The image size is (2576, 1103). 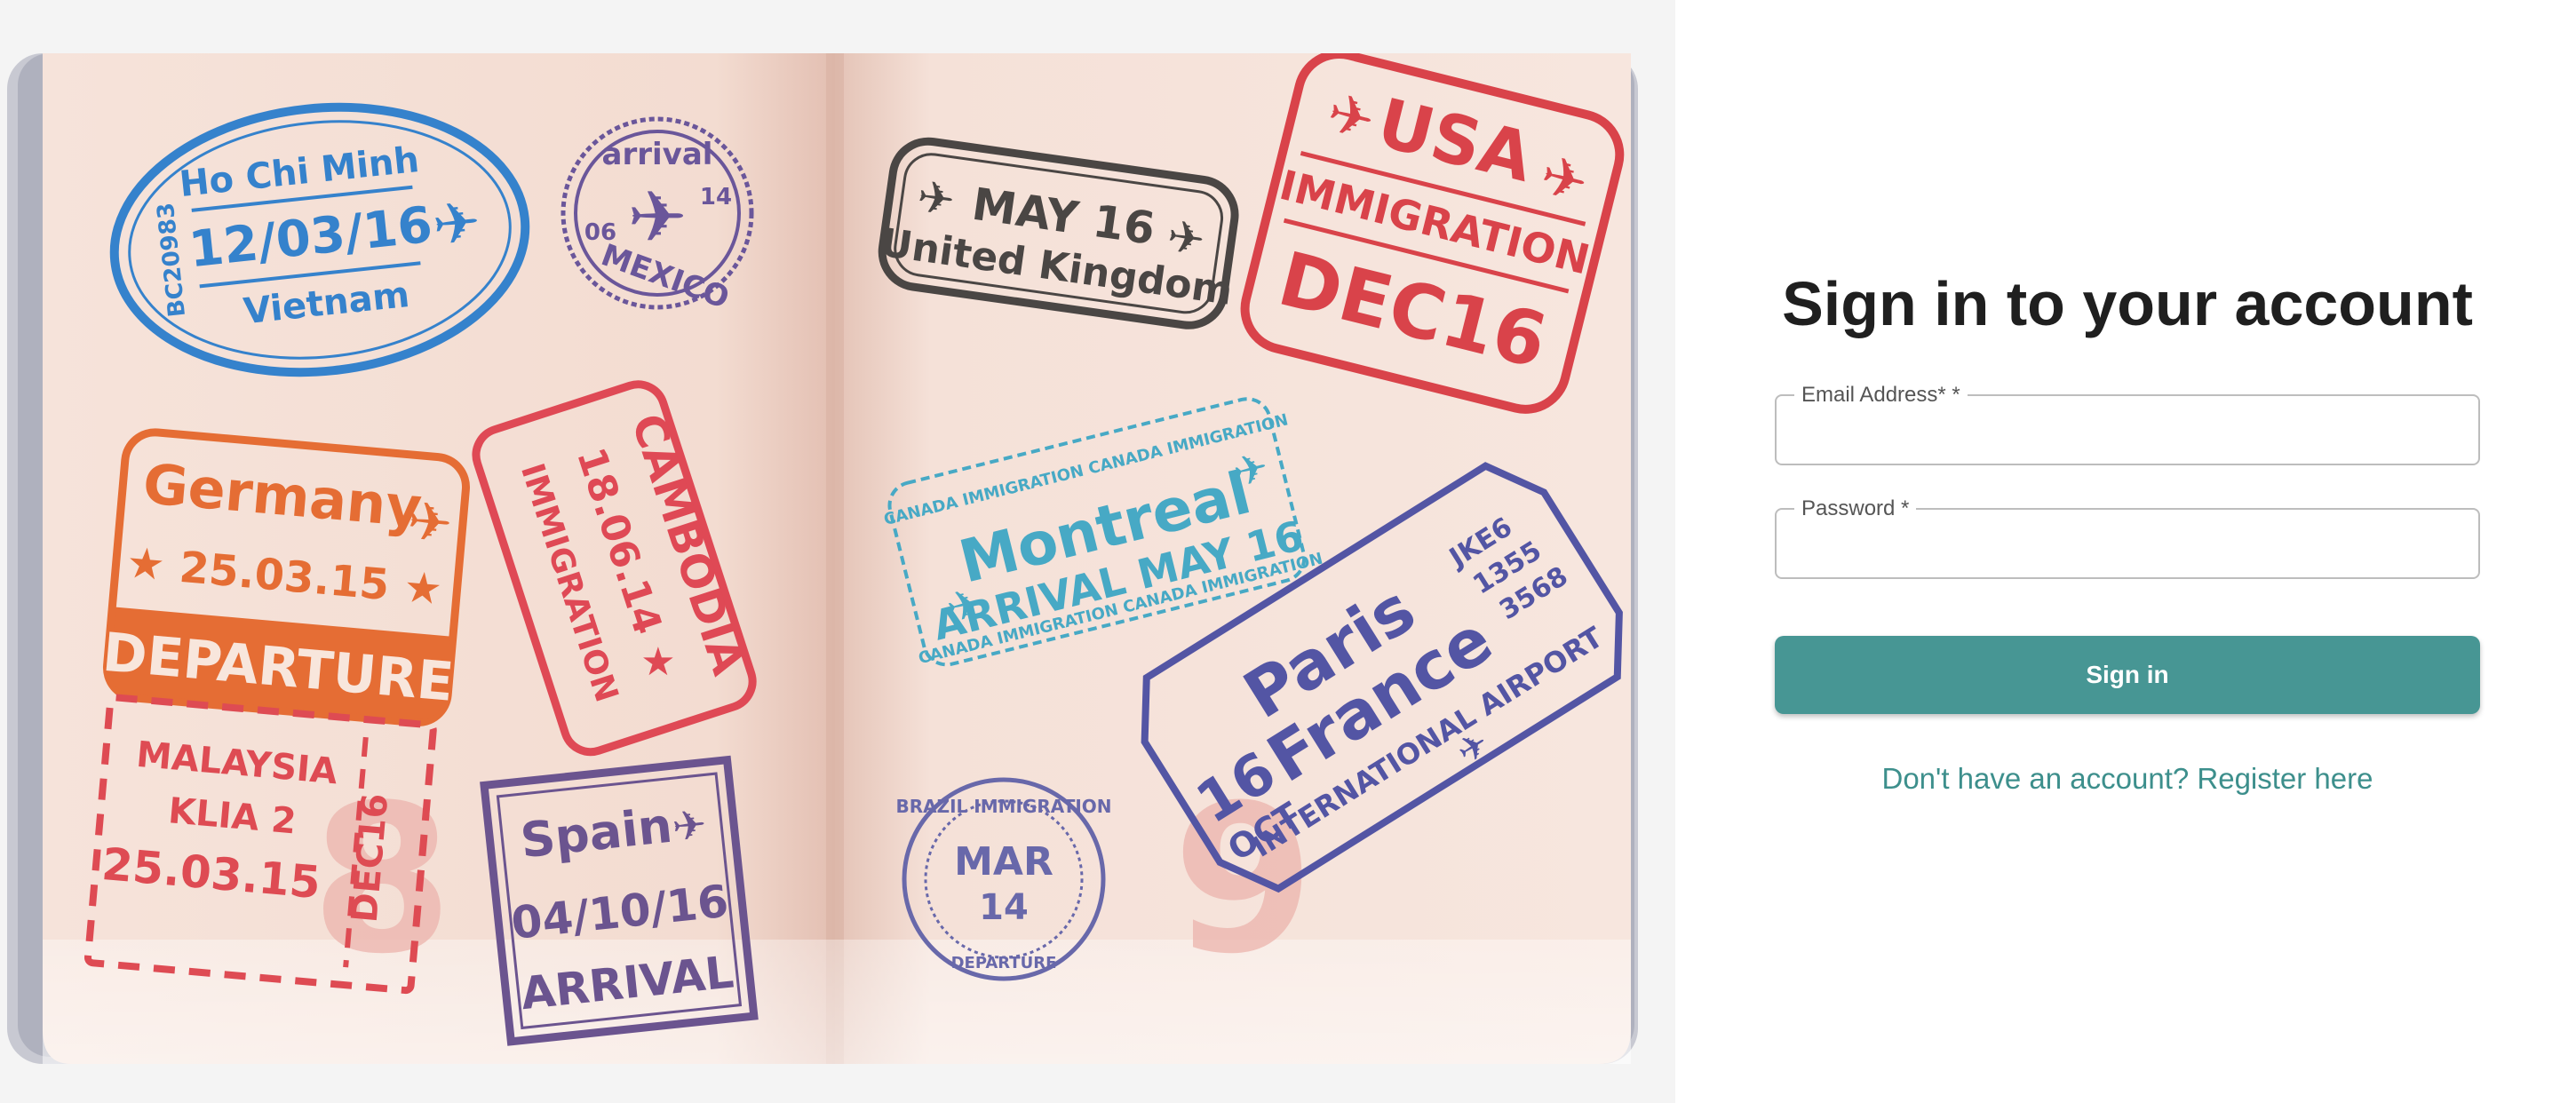 What do you see at coordinates (1004, 963) in the screenshot?
I see `svg-text: DEPARTURE` at bounding box center [1004, 963].